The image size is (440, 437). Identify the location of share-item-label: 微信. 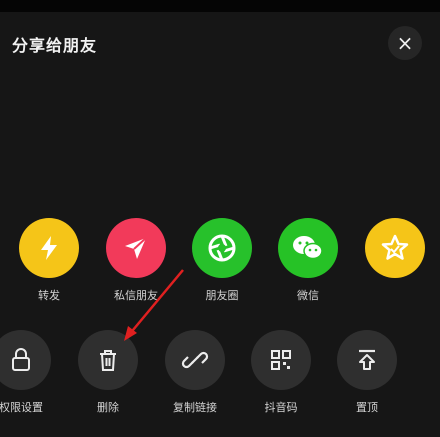
(308, 295).